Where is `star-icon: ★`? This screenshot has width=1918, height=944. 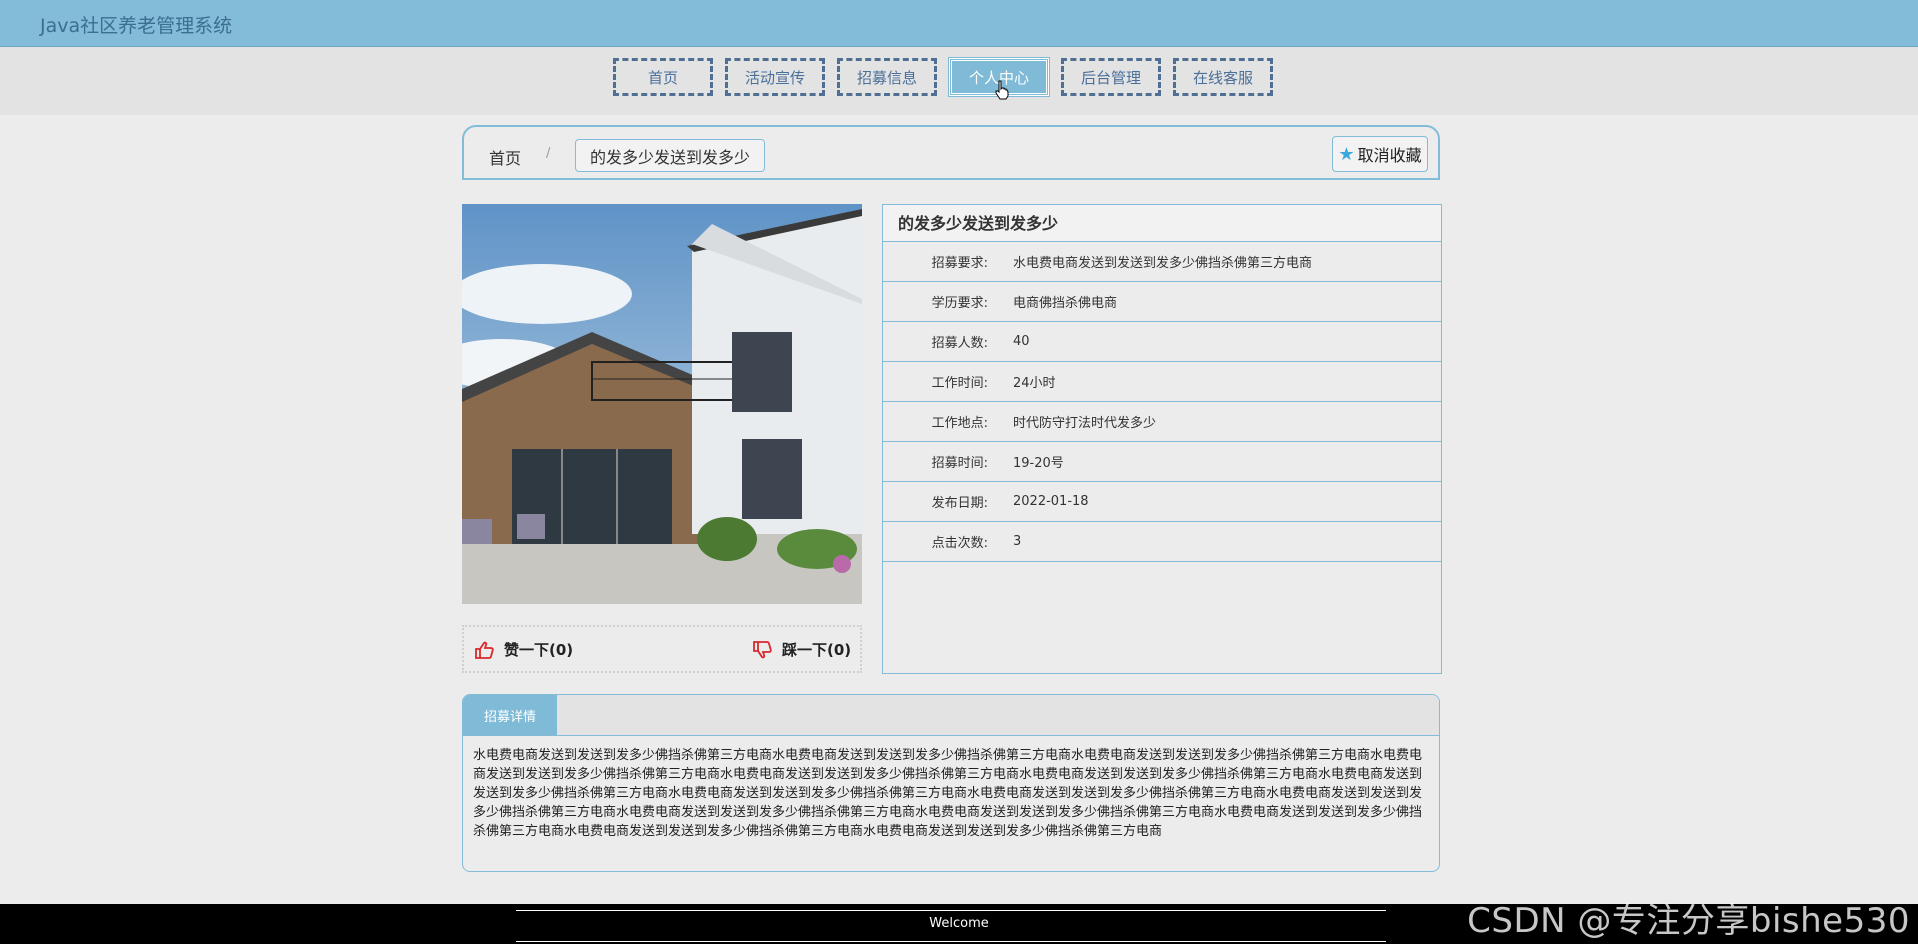 star-icon: ★ is located at coordinates (1346, 154).